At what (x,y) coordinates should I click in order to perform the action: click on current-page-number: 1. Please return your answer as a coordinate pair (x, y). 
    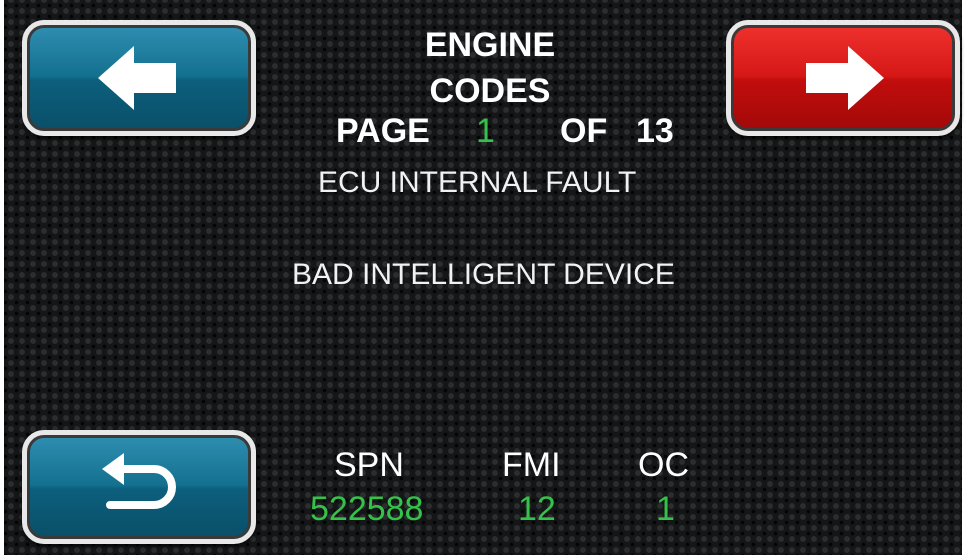
    Looking at the image, I should click on (485, 131).